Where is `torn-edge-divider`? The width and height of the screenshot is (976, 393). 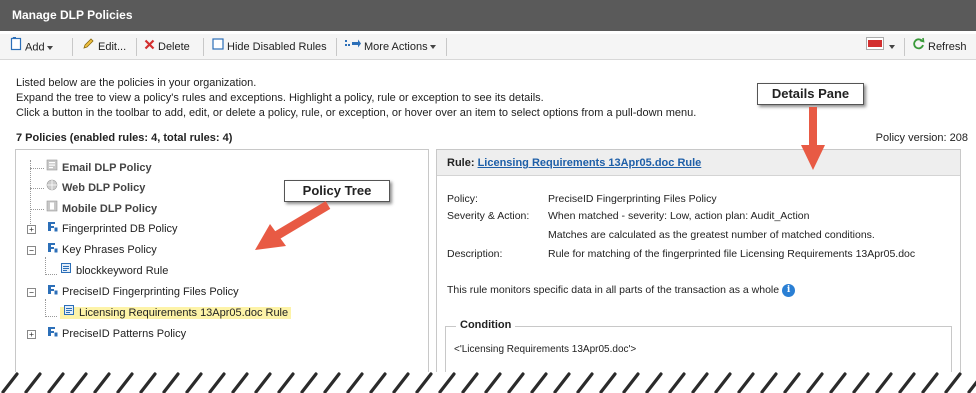 torn-edge-divider is located at coordinates (488, 382).